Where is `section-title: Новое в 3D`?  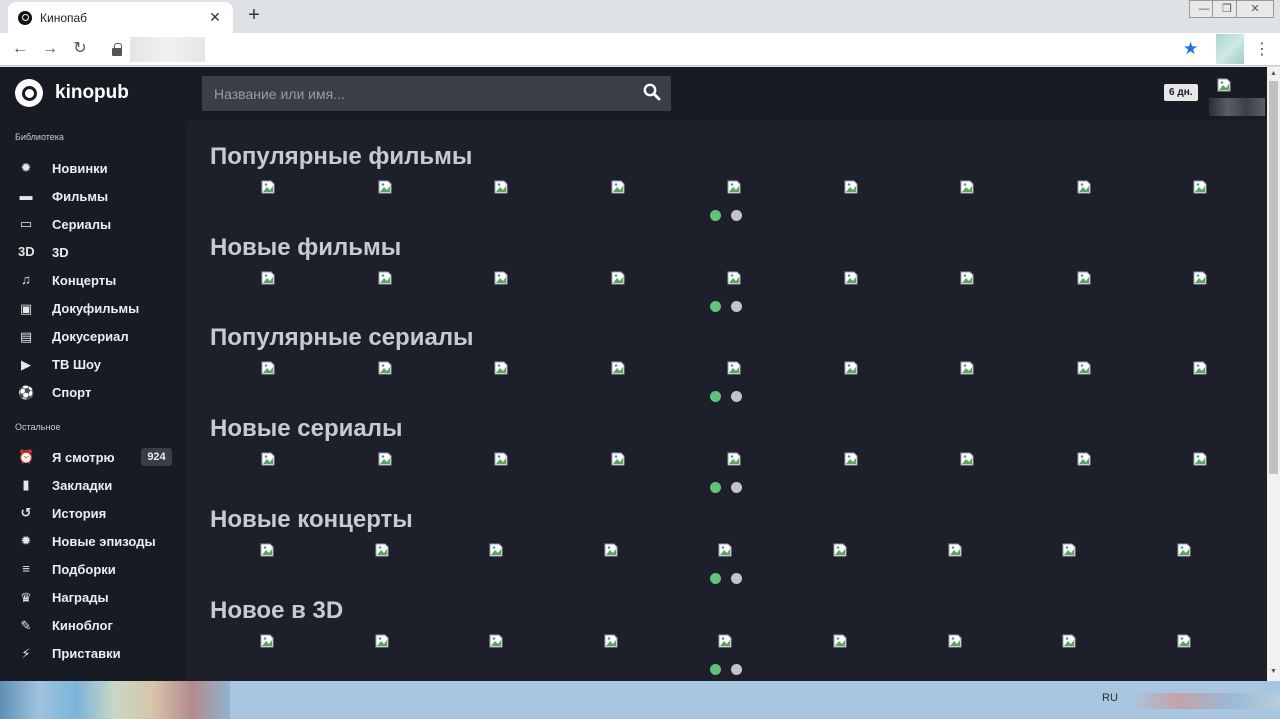 section-title: Новое в 3D is located at coordinates (276, 611).